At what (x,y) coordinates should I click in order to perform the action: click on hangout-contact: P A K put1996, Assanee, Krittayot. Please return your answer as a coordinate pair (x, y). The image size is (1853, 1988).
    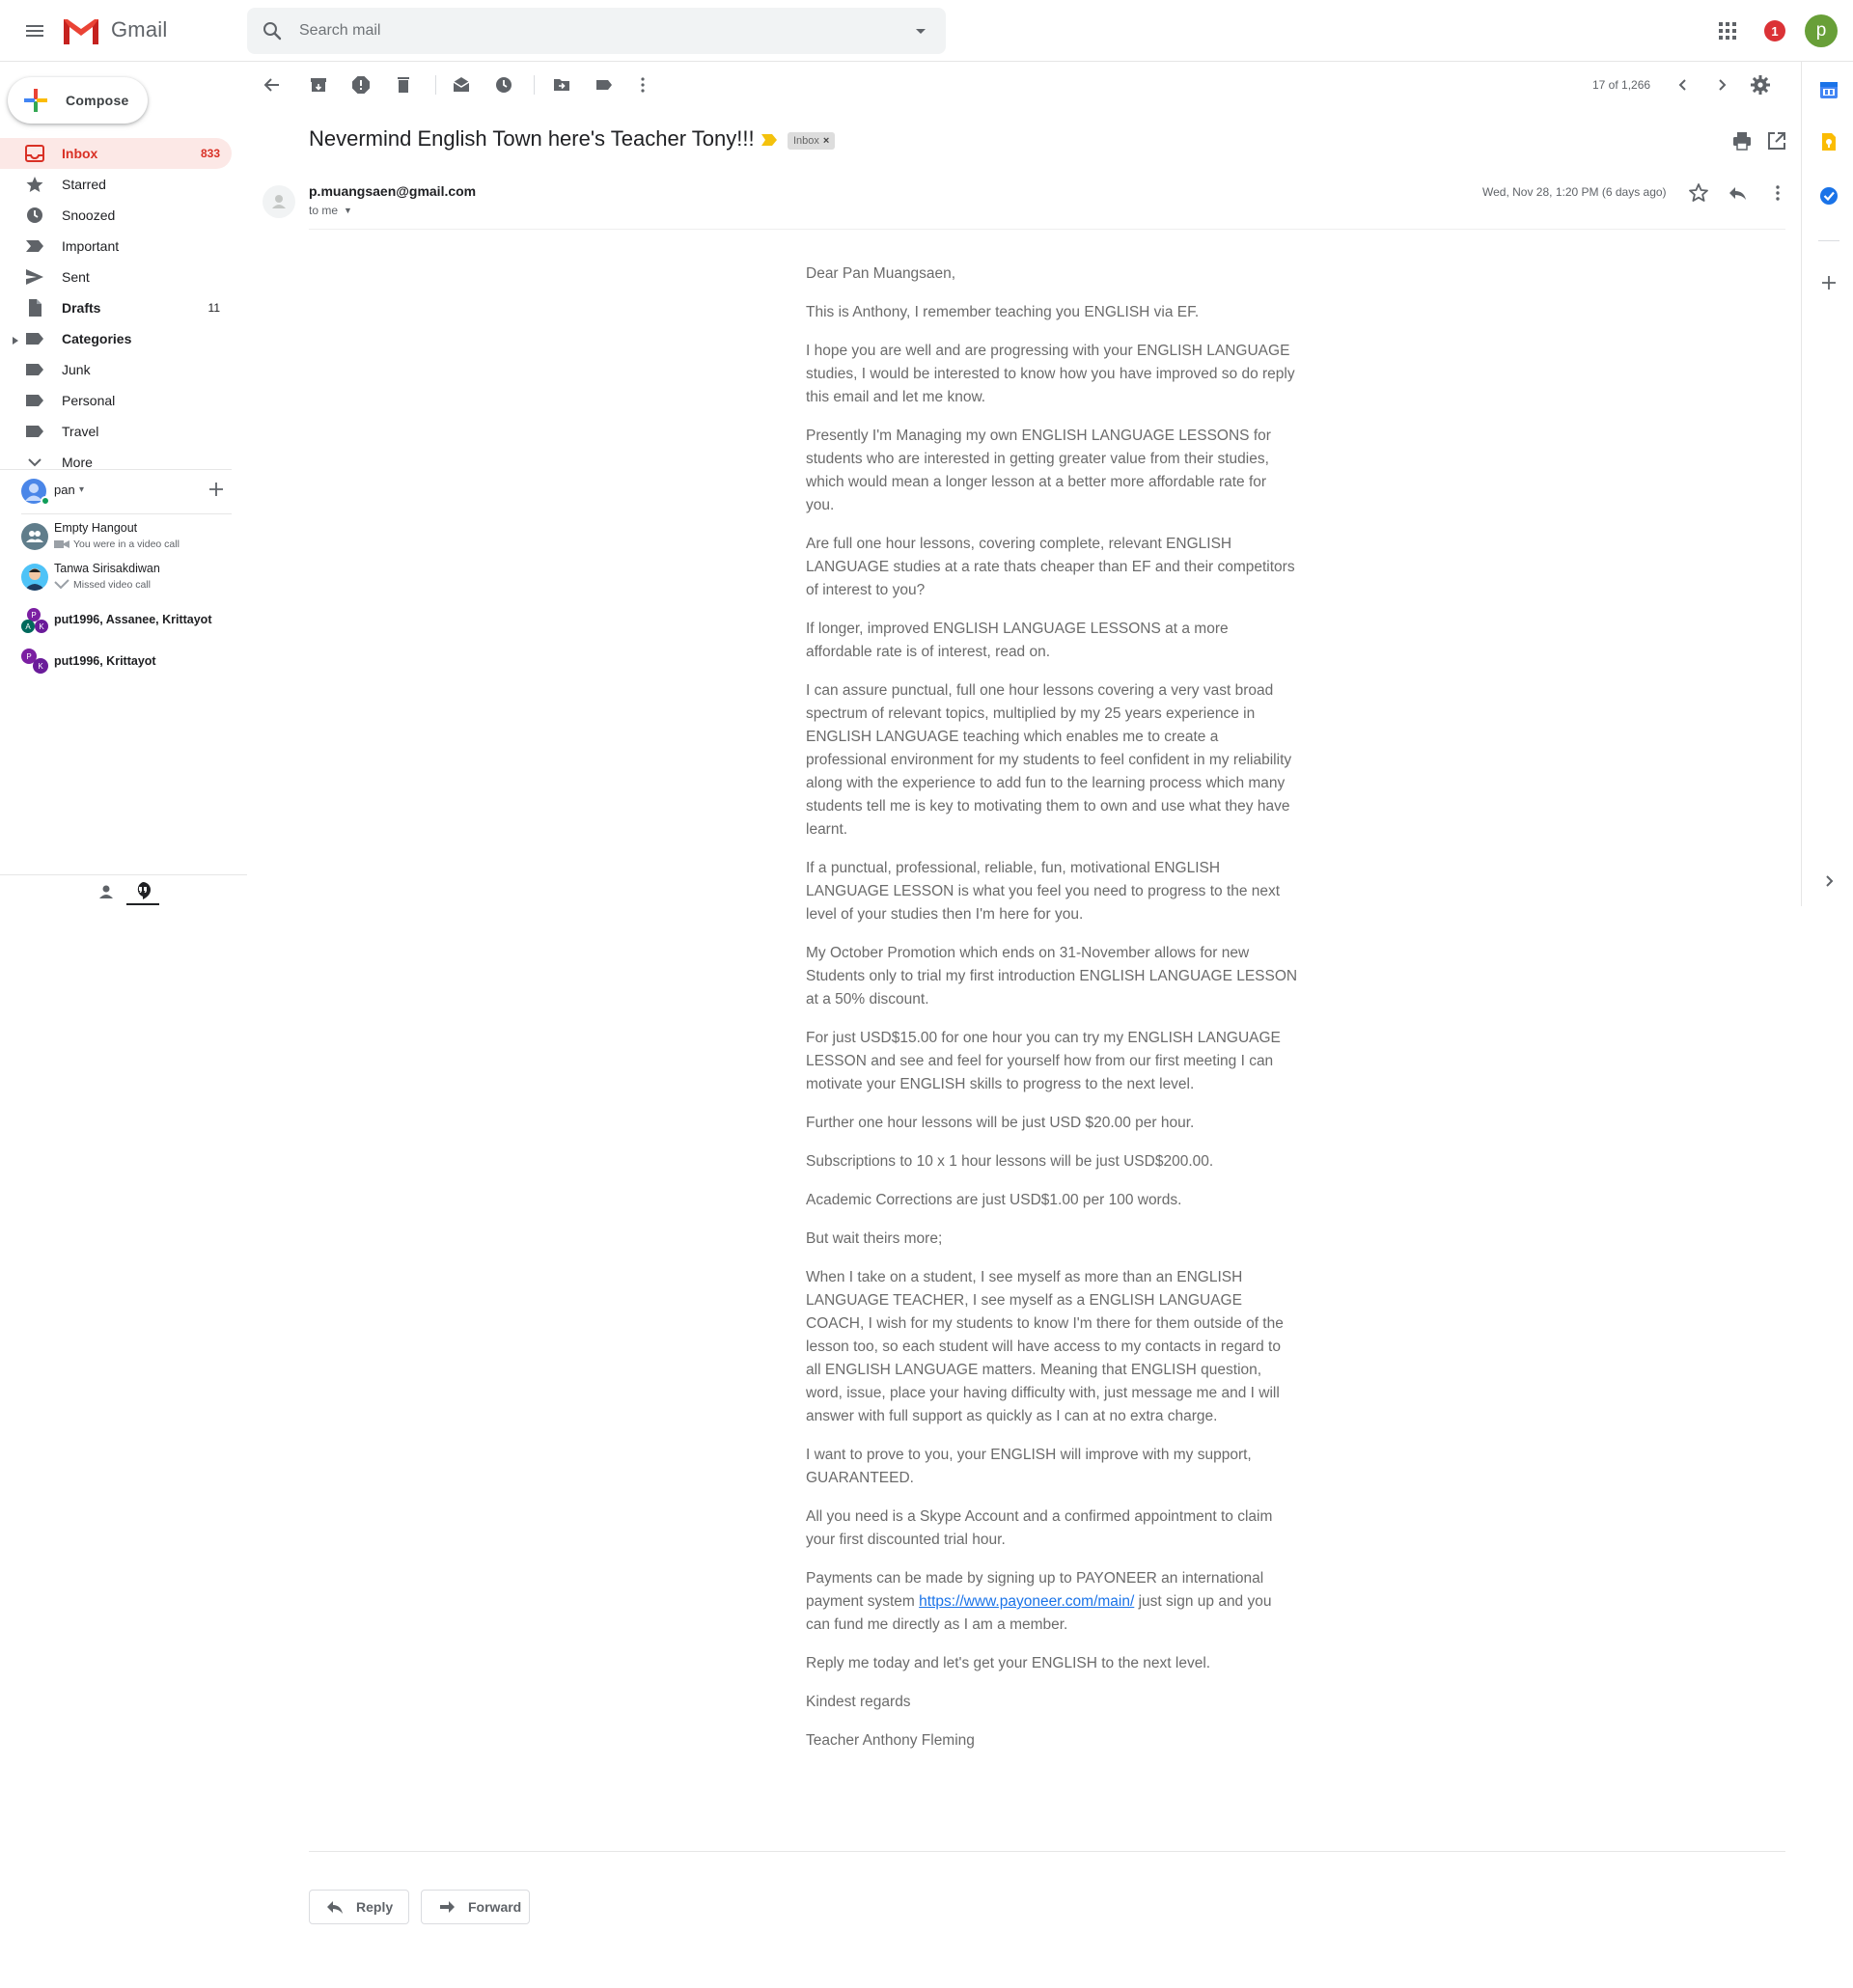
    Looking at the image, I should click on (116, 621).